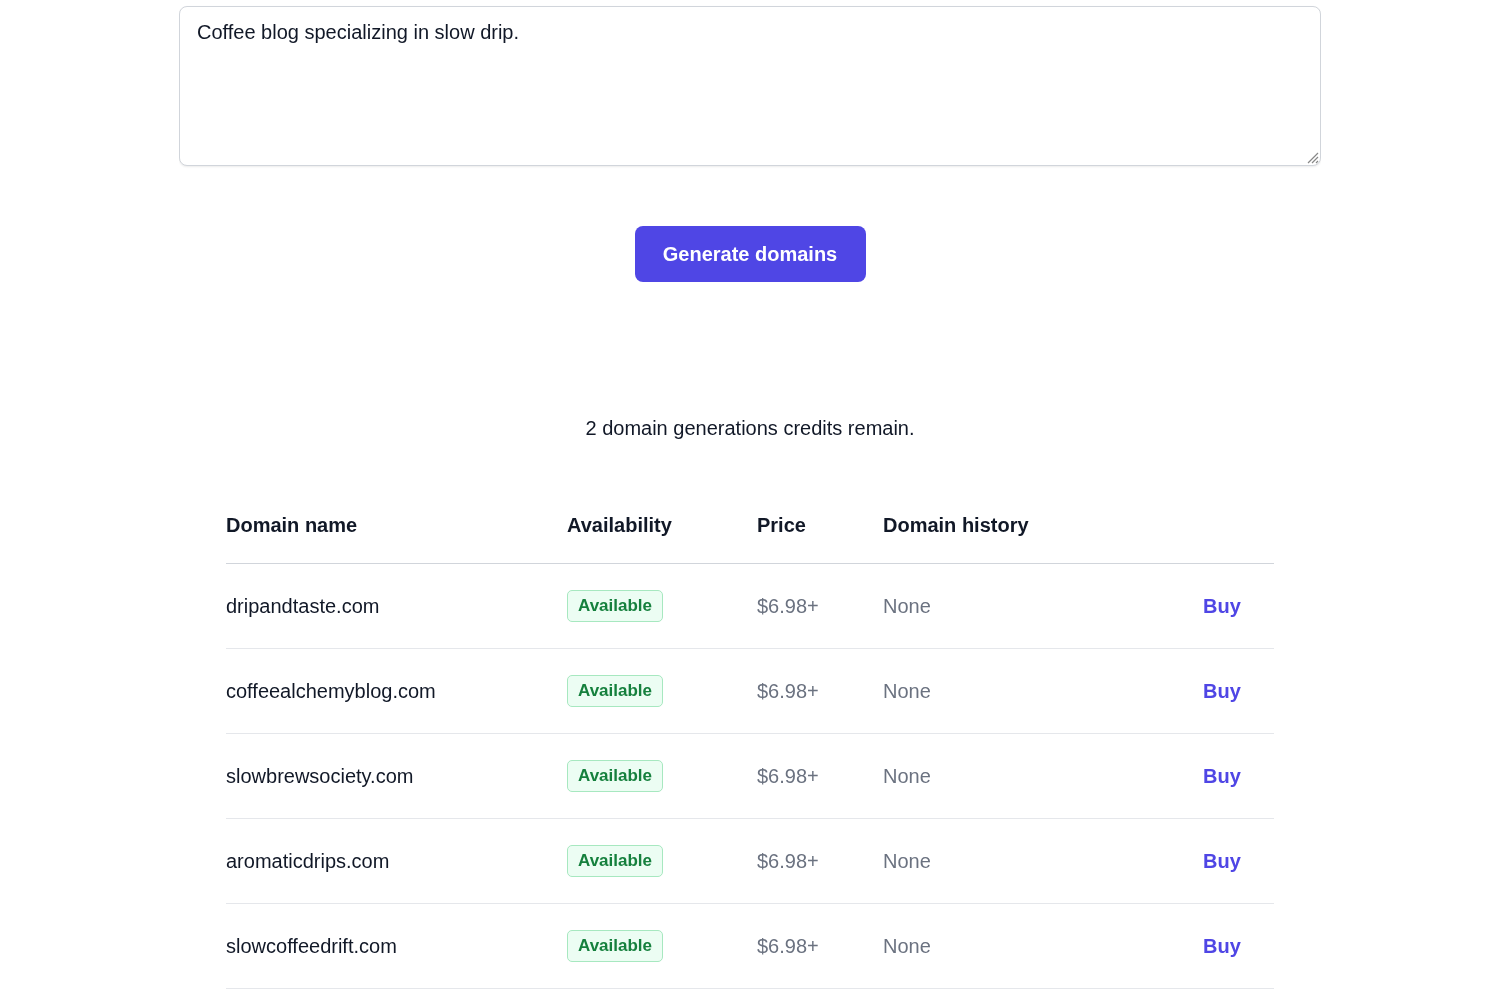 The image size is (1500, 1000). What do you see at coordinates (292, 525) in the screenshot?
I see `column-header: Domain name` at bounding box center [292, 525].